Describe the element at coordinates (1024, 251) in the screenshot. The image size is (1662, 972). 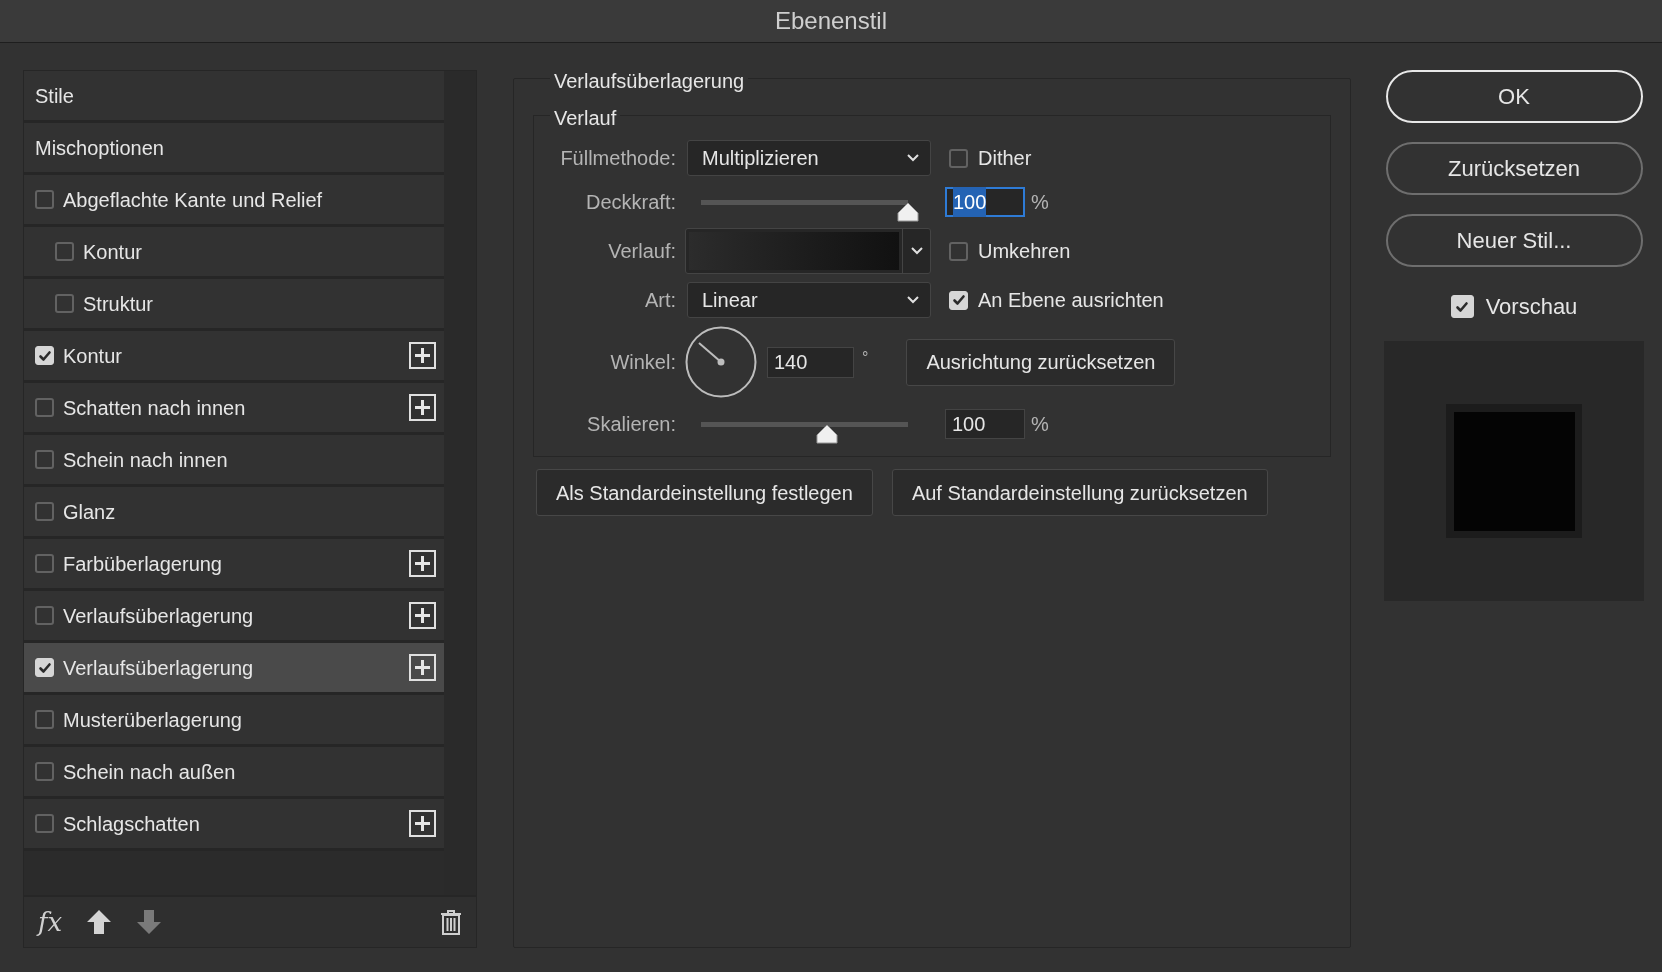
I see `checkbox-label: Umkehren` at that location.